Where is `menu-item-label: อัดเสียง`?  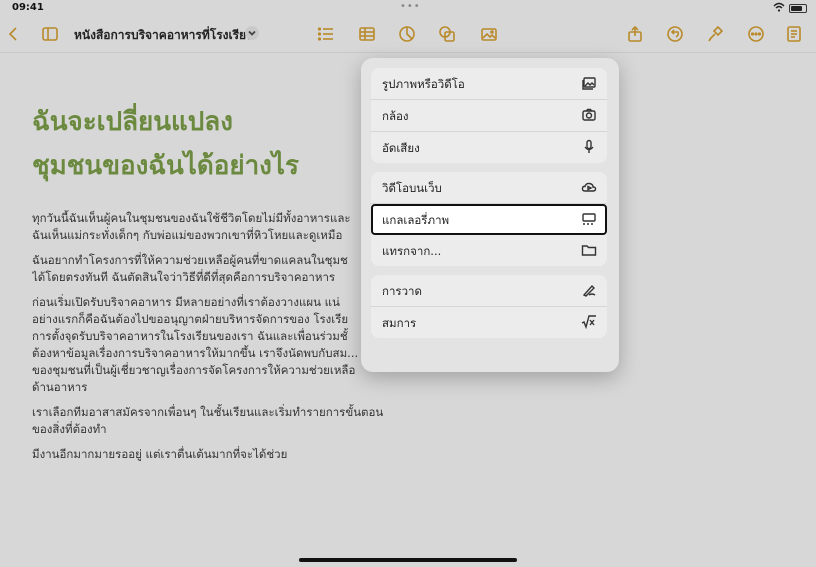 menu-item-label: อัดเสียง is located at coordinates (401, 148).